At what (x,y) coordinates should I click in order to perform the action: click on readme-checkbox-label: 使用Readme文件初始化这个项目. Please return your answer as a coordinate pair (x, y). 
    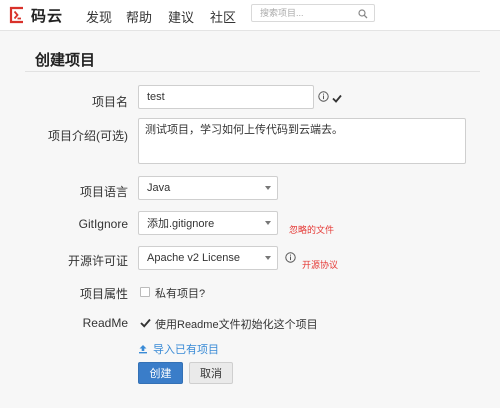
    Looking at the image, I should click on (236, 325).